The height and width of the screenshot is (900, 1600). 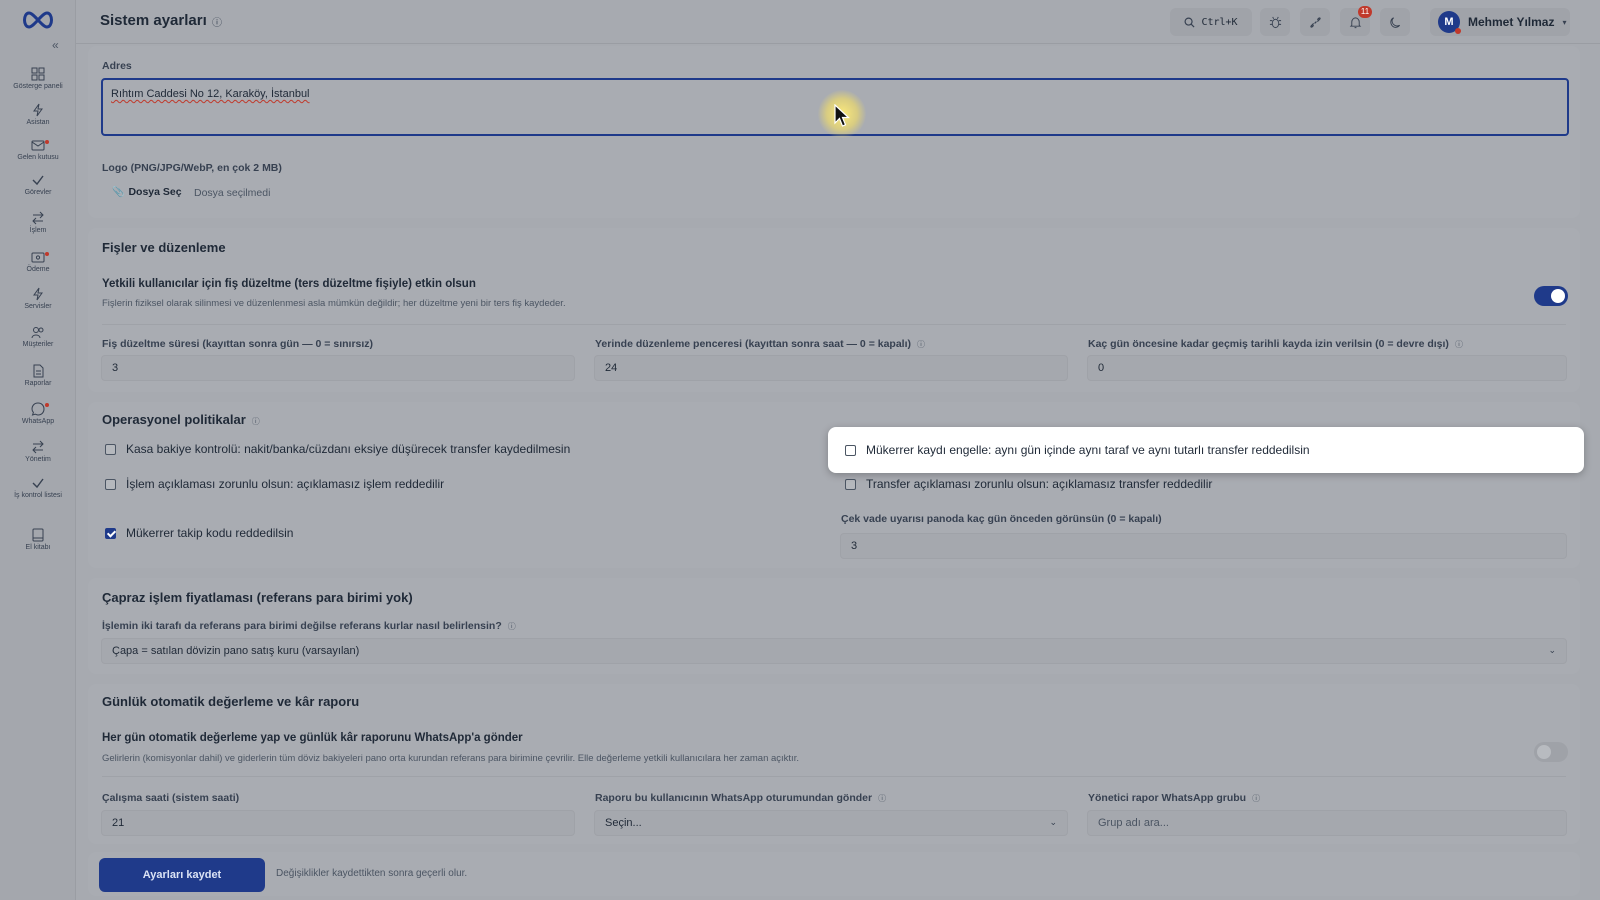 I want to click on edit-window-value: 24, so click(x=611, y=368).